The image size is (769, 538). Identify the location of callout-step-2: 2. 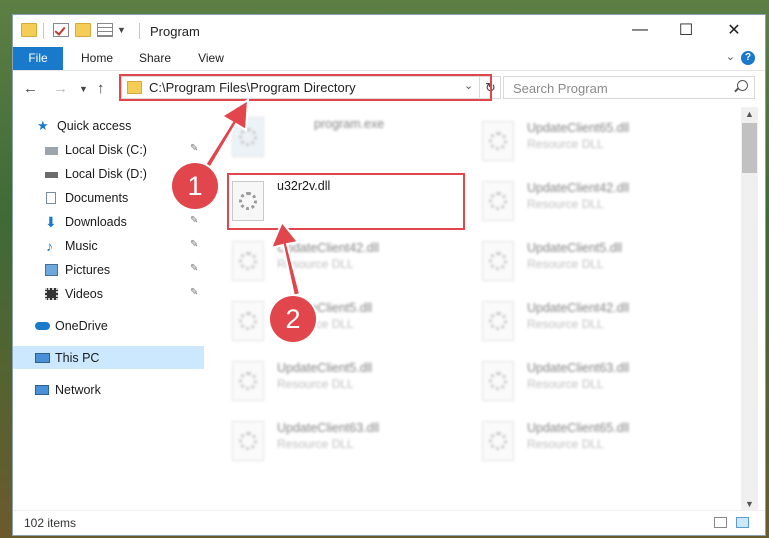
(293, 319).